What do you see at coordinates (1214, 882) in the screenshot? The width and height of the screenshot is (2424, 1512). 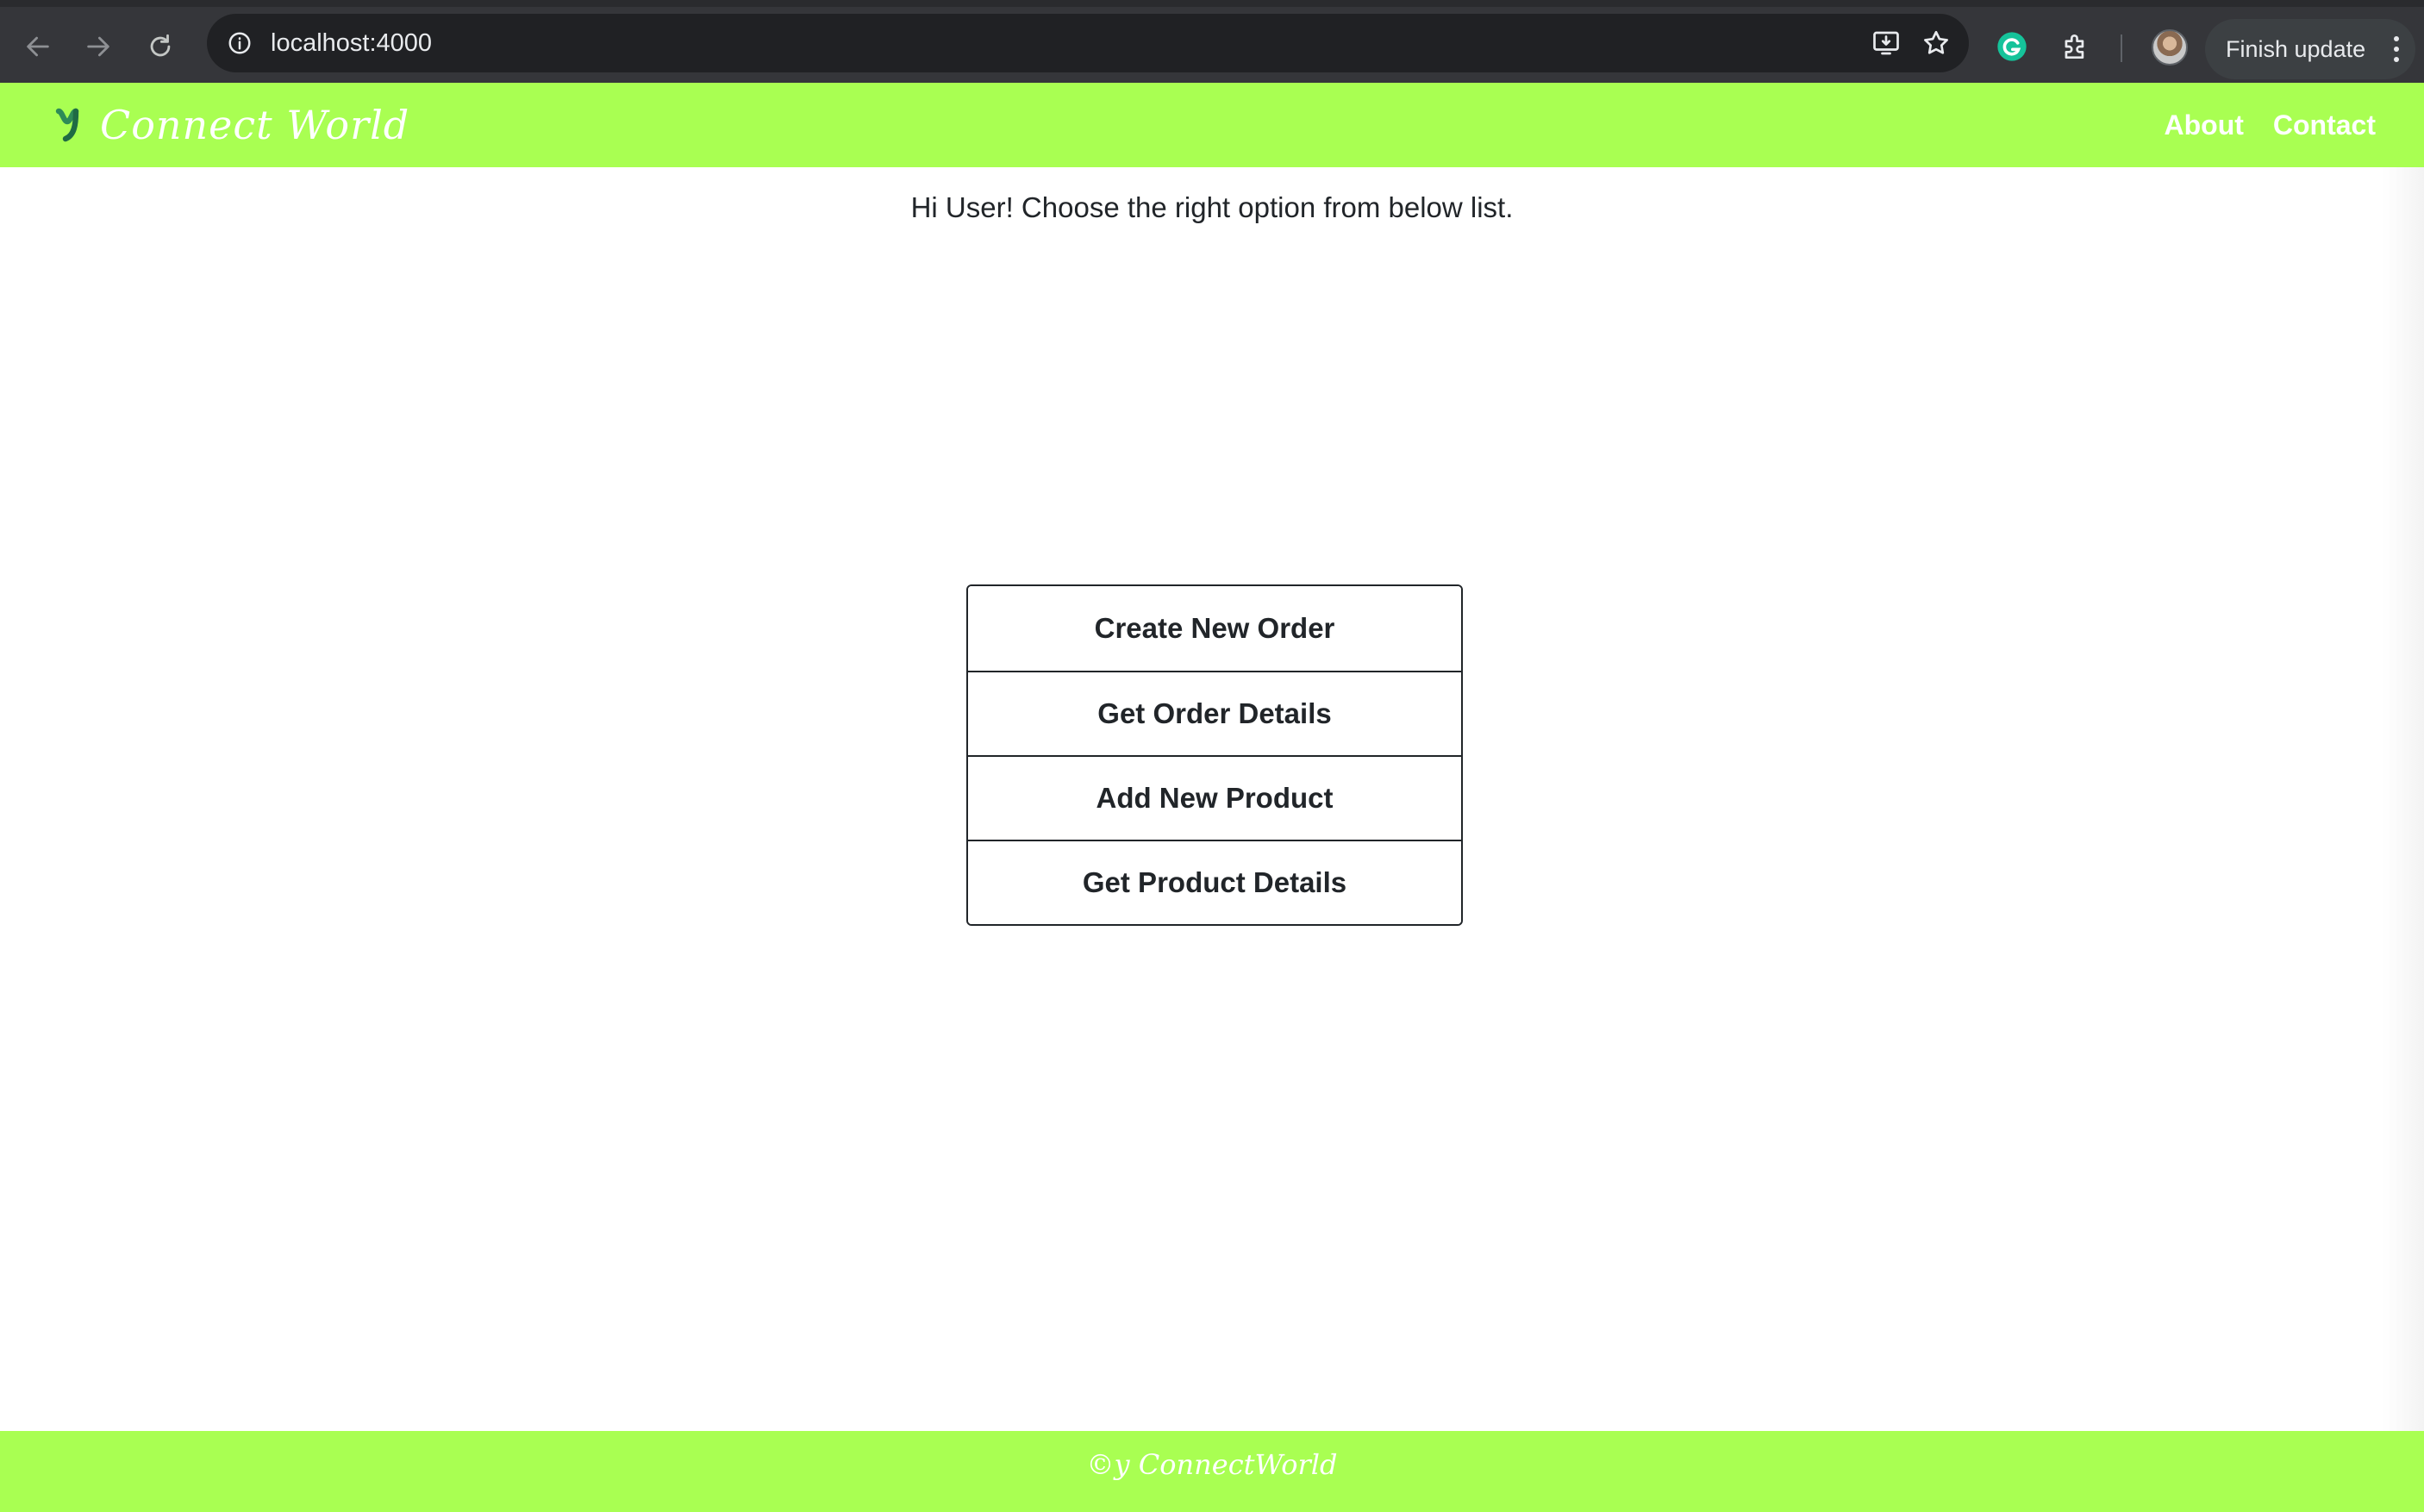 I see `get-product-details-button: Get Product Details` at bounding box center [1214, 882].